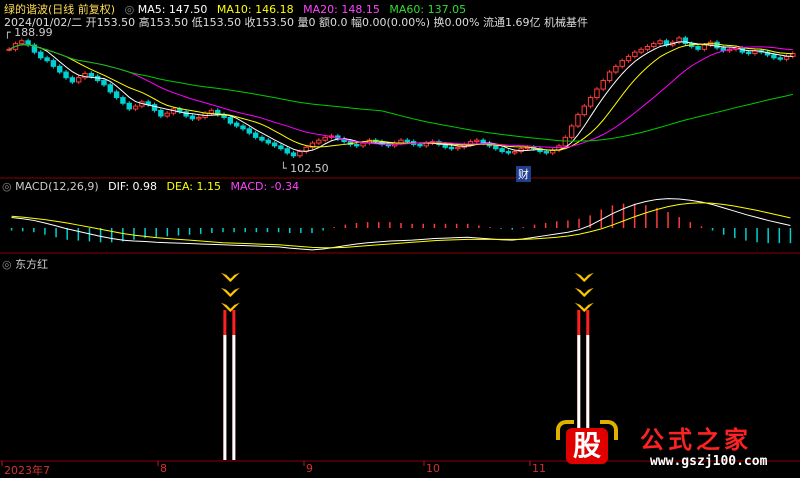 The height and width of the screenshot is (478, 800). Describe the element at coordinates (33, 32) in the screenshot. I see `price-high-label: 188.99` at that location.